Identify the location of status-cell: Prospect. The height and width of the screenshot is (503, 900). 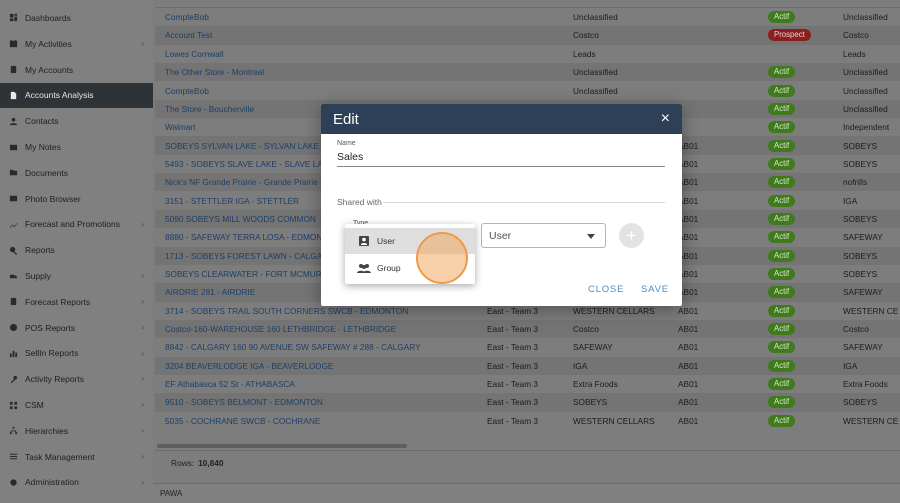
(798, 35).